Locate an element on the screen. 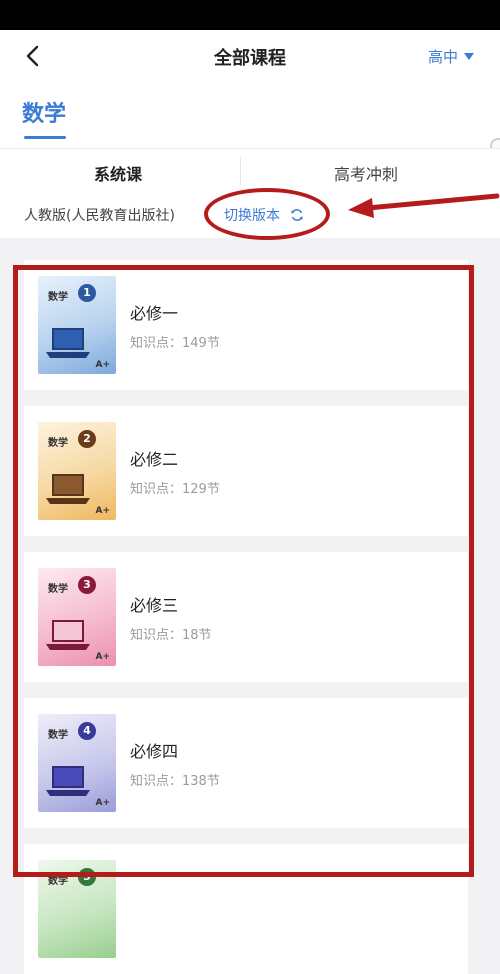 This screenshot has width=500, height=974. page-title: 全部课程 is located at coordinates (250, 58).